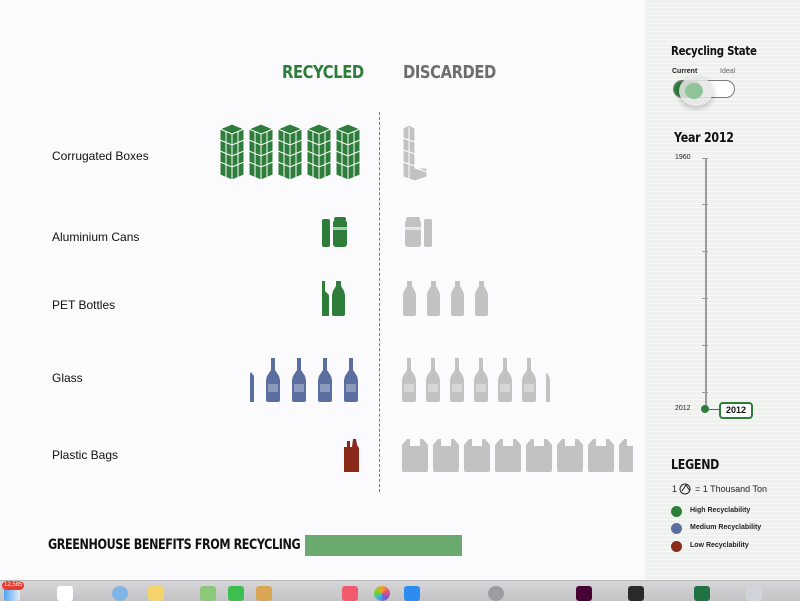 The height and width of the screenshot is (601, 800). I want to click on slider-top-label: 1960, so click(683, 157).